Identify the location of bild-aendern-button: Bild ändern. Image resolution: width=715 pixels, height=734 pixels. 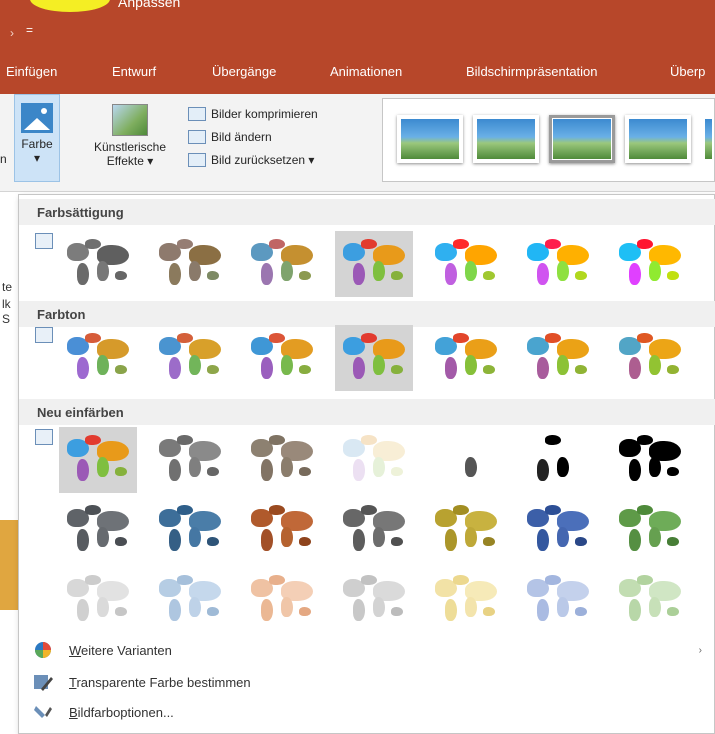
(253, 136).